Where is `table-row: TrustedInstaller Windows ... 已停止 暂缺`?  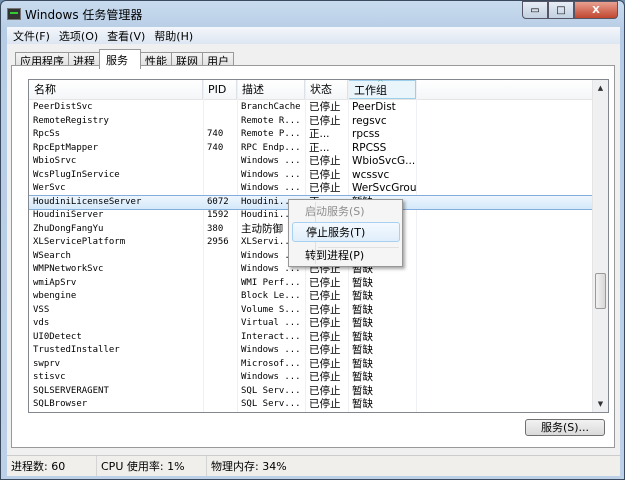 table-row: TrustedInstaller Windows ... 已停止 暂缺 is located at coordinates (310, 351).